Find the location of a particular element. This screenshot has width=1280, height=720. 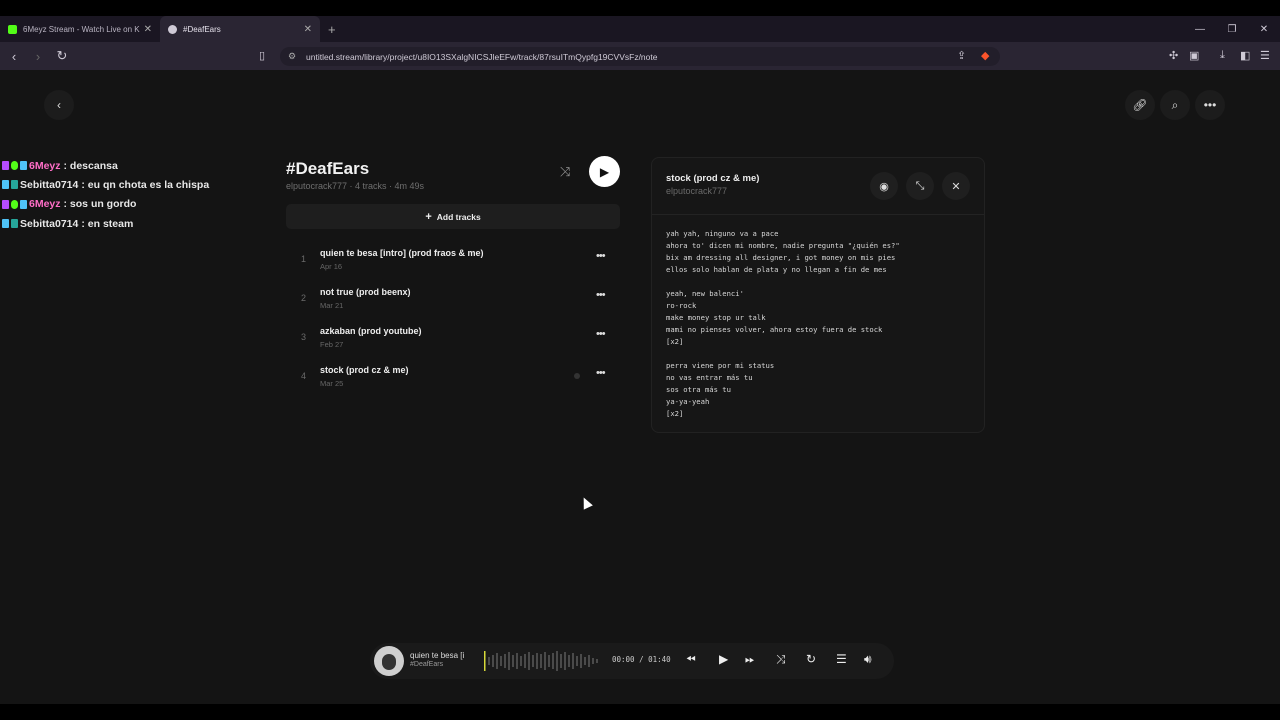

maximize-icon: ❐ is located at coordinates (1232, 29).